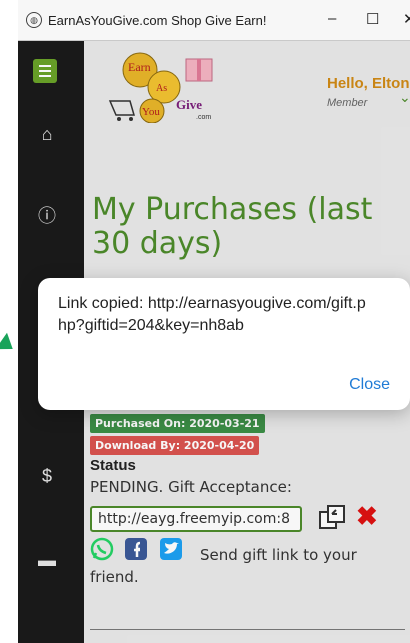 This screenshot has height=643, width=410. What do you see at coordinates (369, 385) in the screenshot?
I see `dialog-close-button: Close` at bounding box center [369, 385].